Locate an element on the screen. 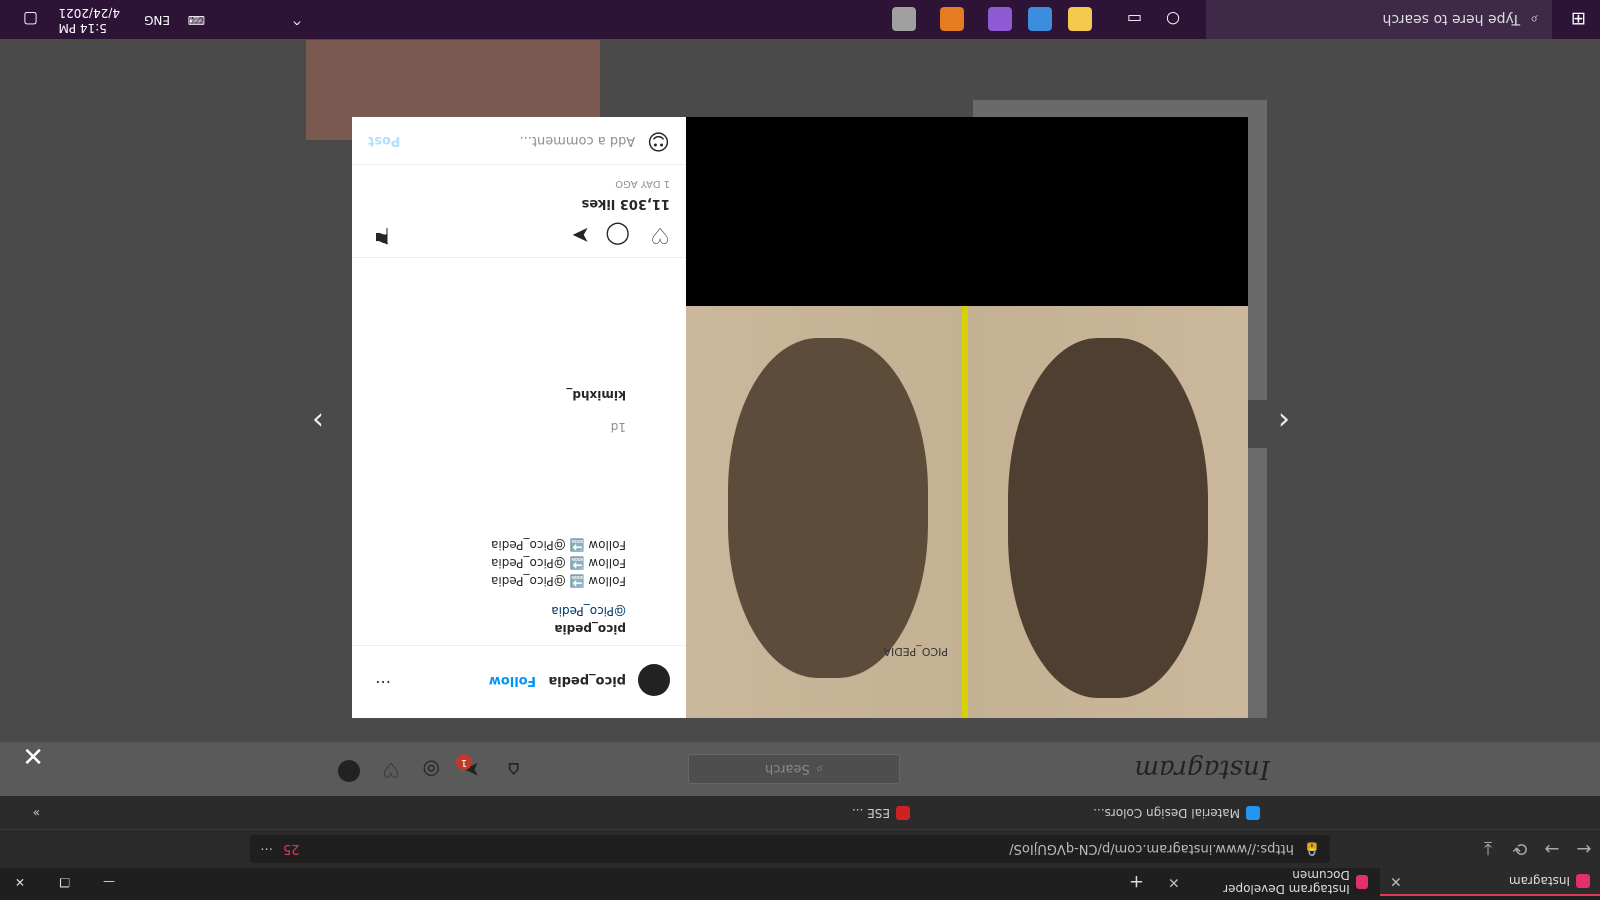 The height and width of the screenshot is (900, 1600). tray-expand-icon: ^ is located at coordinates (297, 20).